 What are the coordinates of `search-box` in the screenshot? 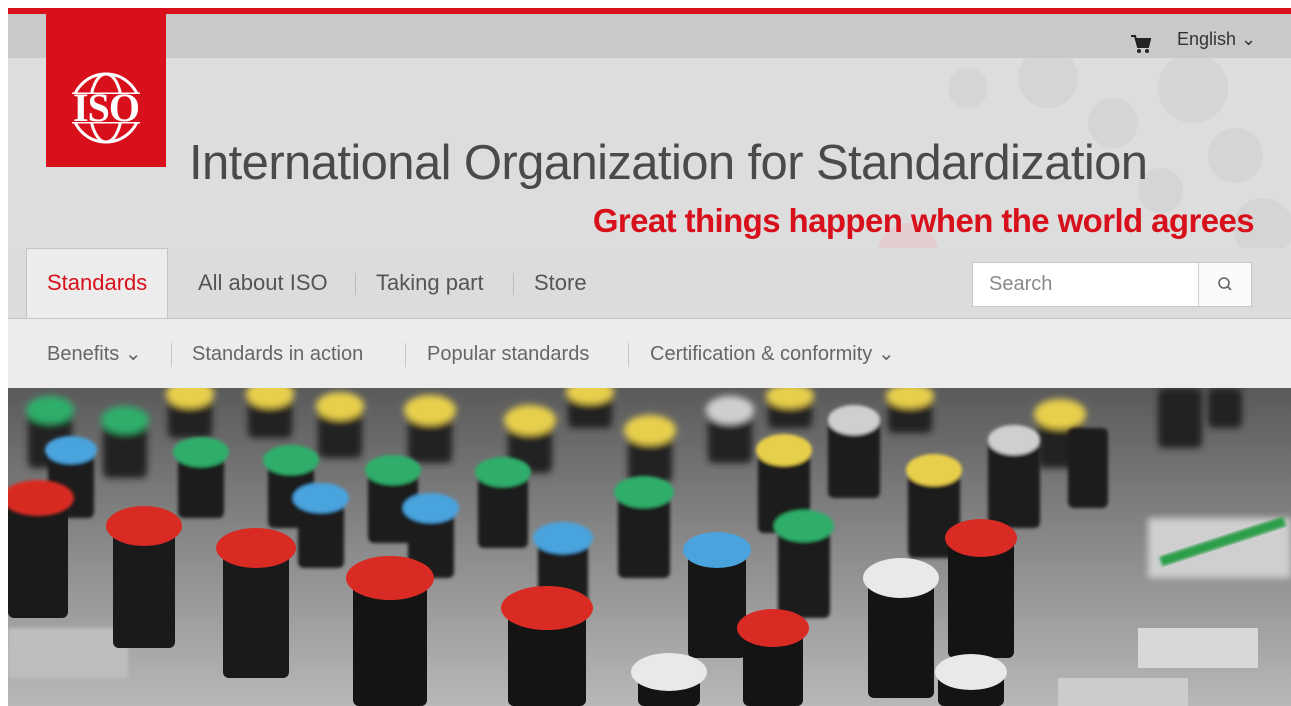 It's located at (1112, 284).